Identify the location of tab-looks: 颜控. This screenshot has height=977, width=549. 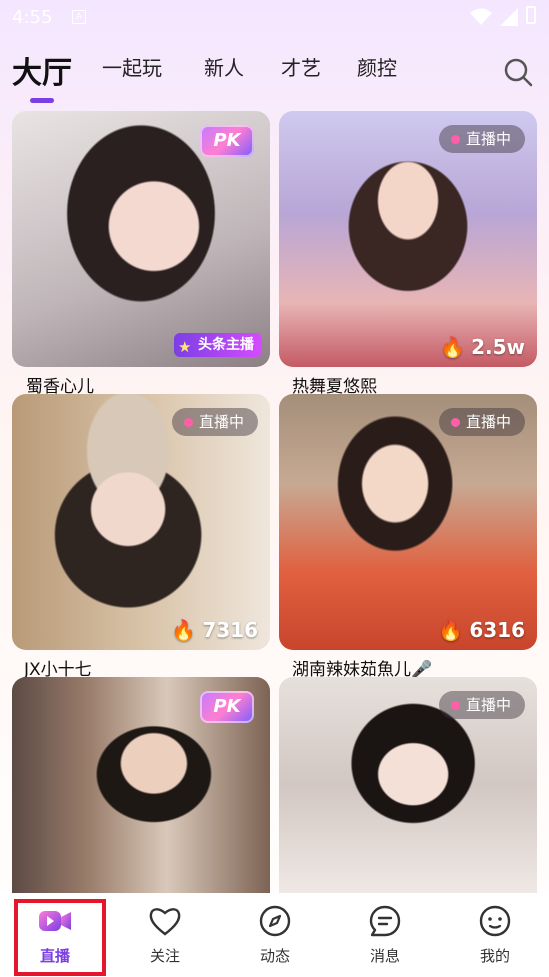
(377, 66).